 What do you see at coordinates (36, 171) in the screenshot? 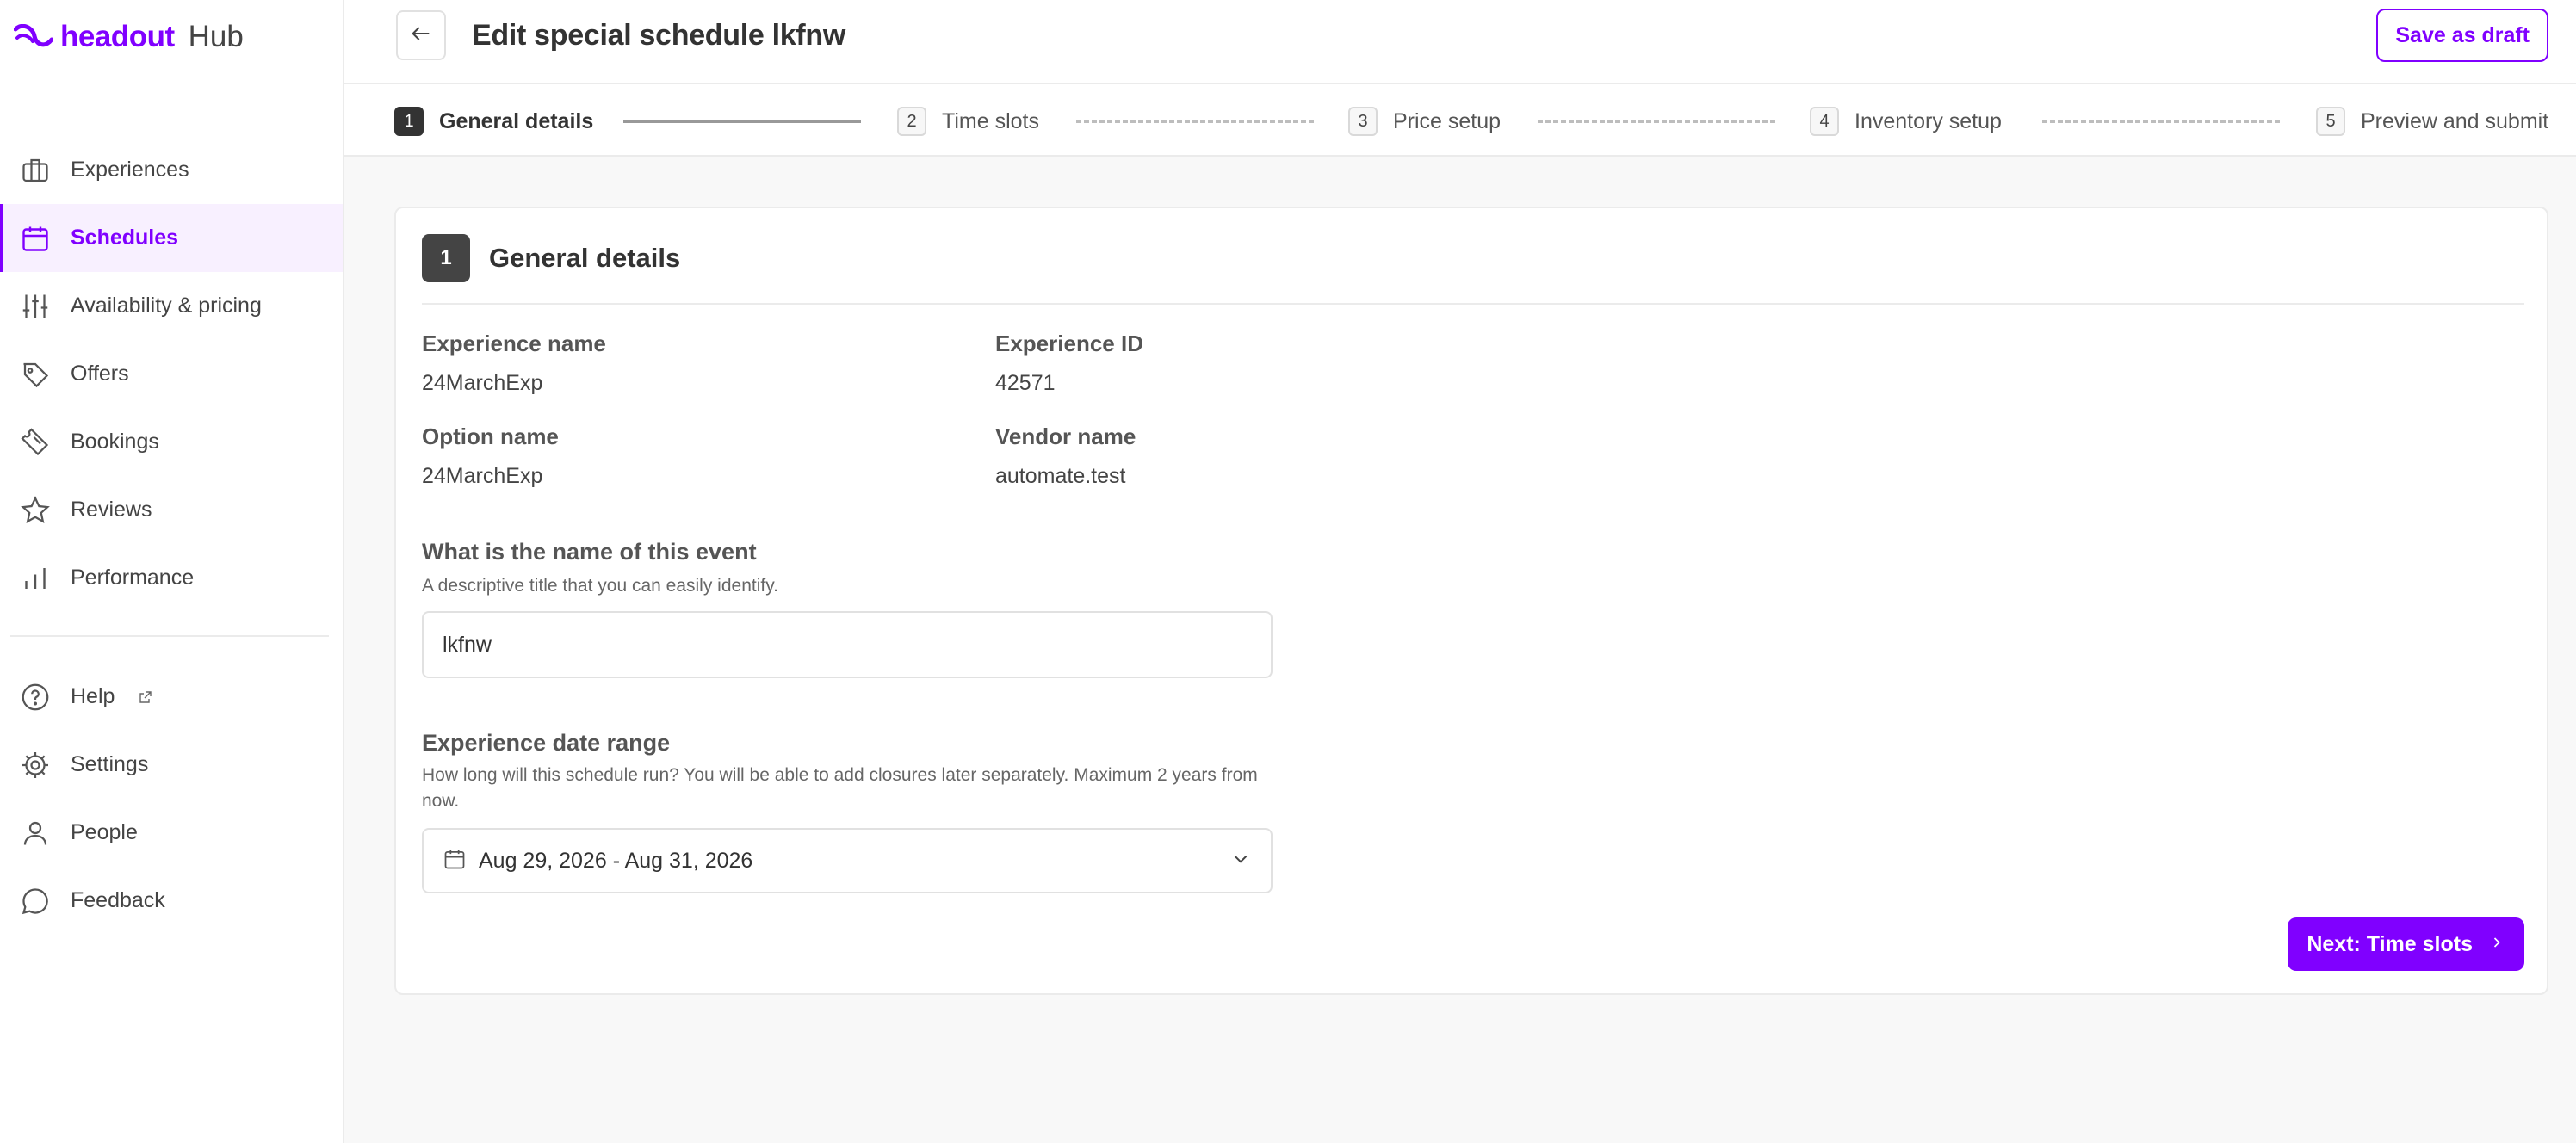
I see `briefcase-icon` at bounding box center [36, 171].